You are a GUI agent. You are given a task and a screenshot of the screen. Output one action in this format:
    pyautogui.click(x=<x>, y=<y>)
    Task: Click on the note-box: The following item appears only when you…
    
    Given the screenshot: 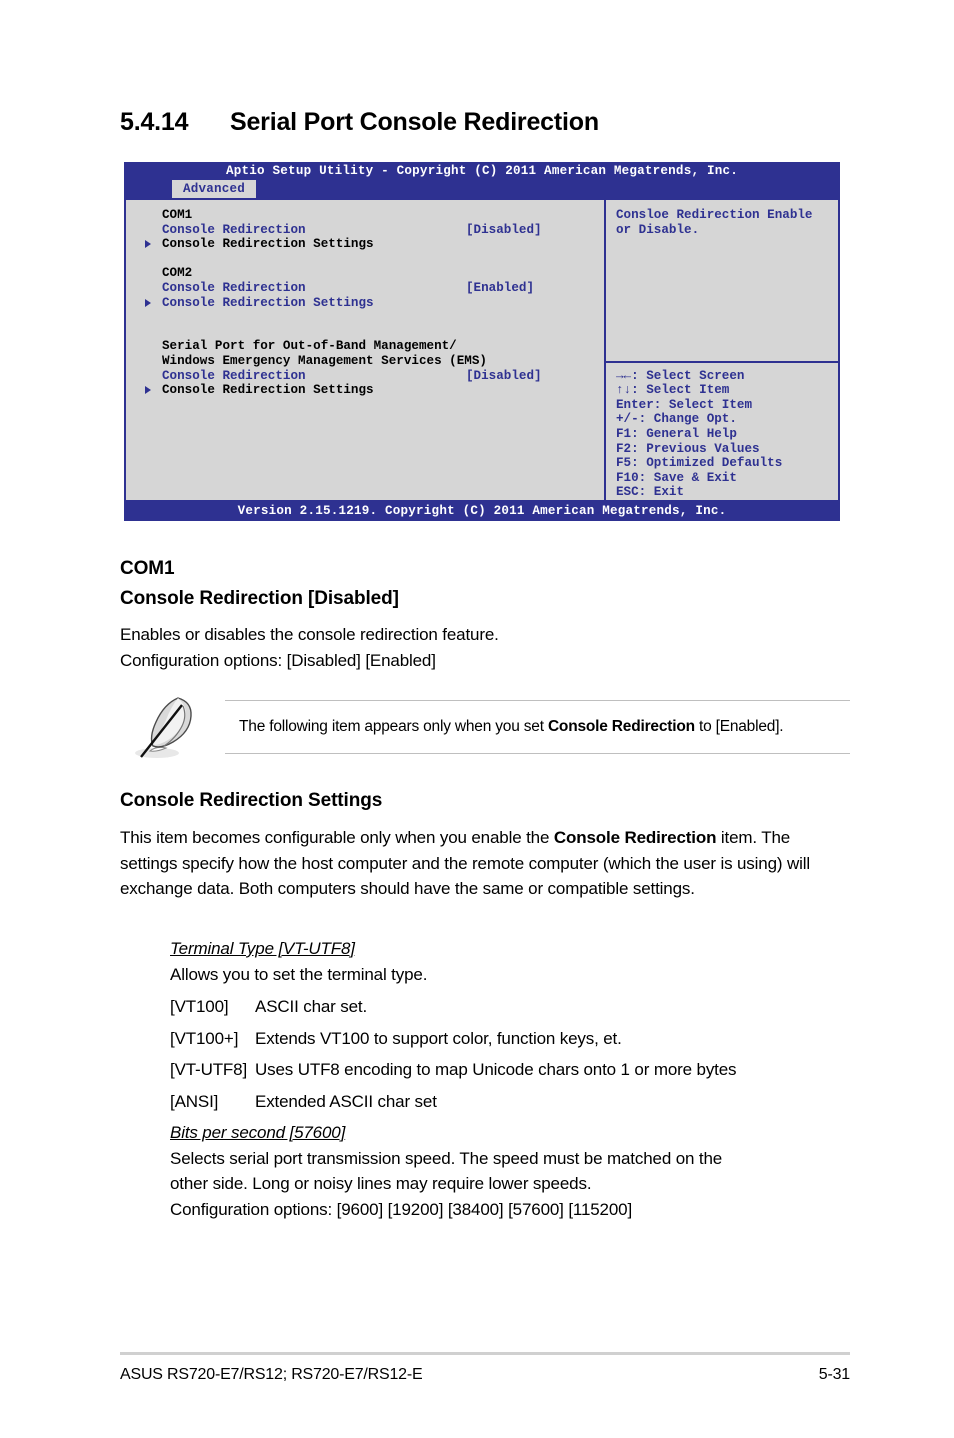 What is the action you would take?
    pyautogui.click(x=485, y=728)
    